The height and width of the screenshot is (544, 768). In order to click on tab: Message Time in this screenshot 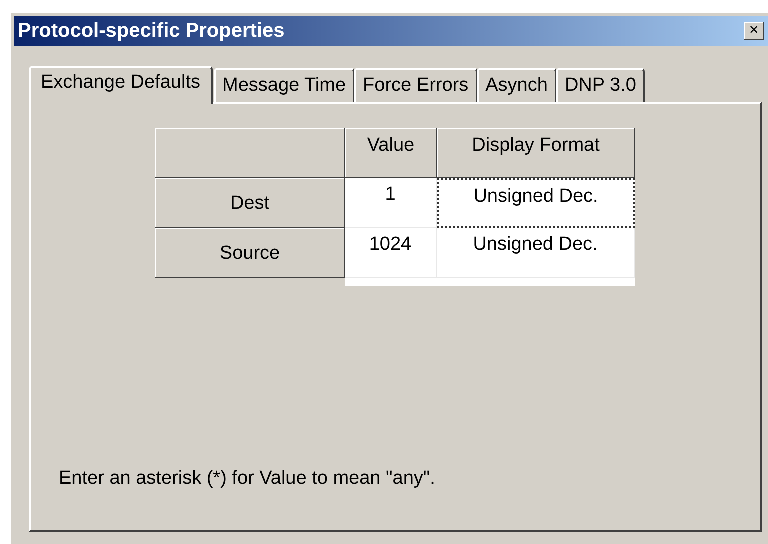, I will do `click(285, 85)`.